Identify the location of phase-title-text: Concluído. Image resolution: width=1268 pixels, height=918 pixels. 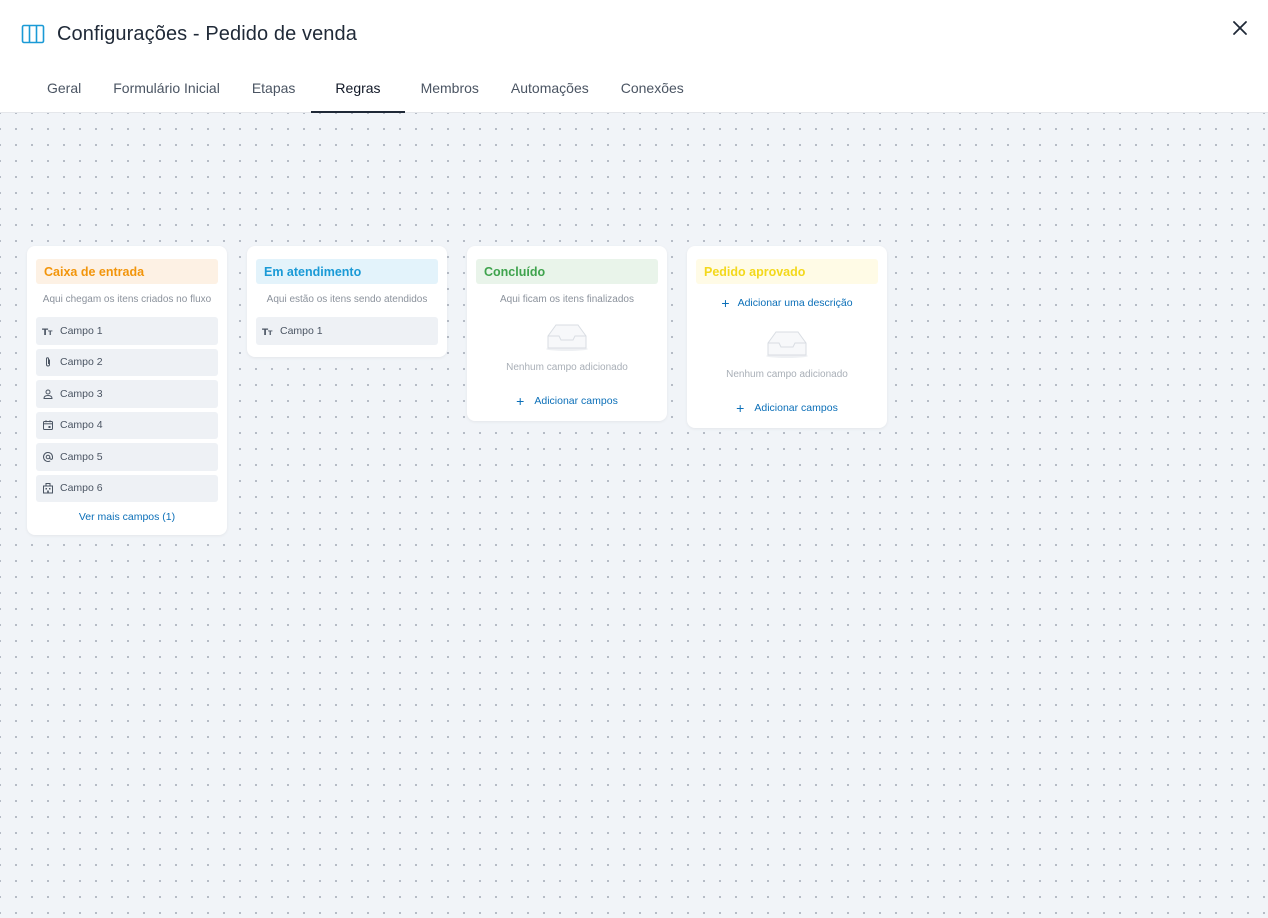
(515, 271).